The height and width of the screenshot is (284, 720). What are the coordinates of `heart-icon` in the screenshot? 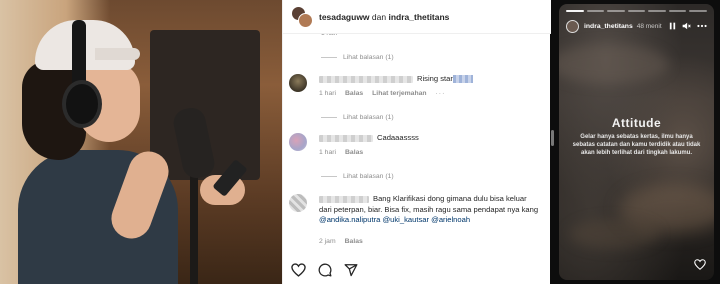 It's located at (298, 270).